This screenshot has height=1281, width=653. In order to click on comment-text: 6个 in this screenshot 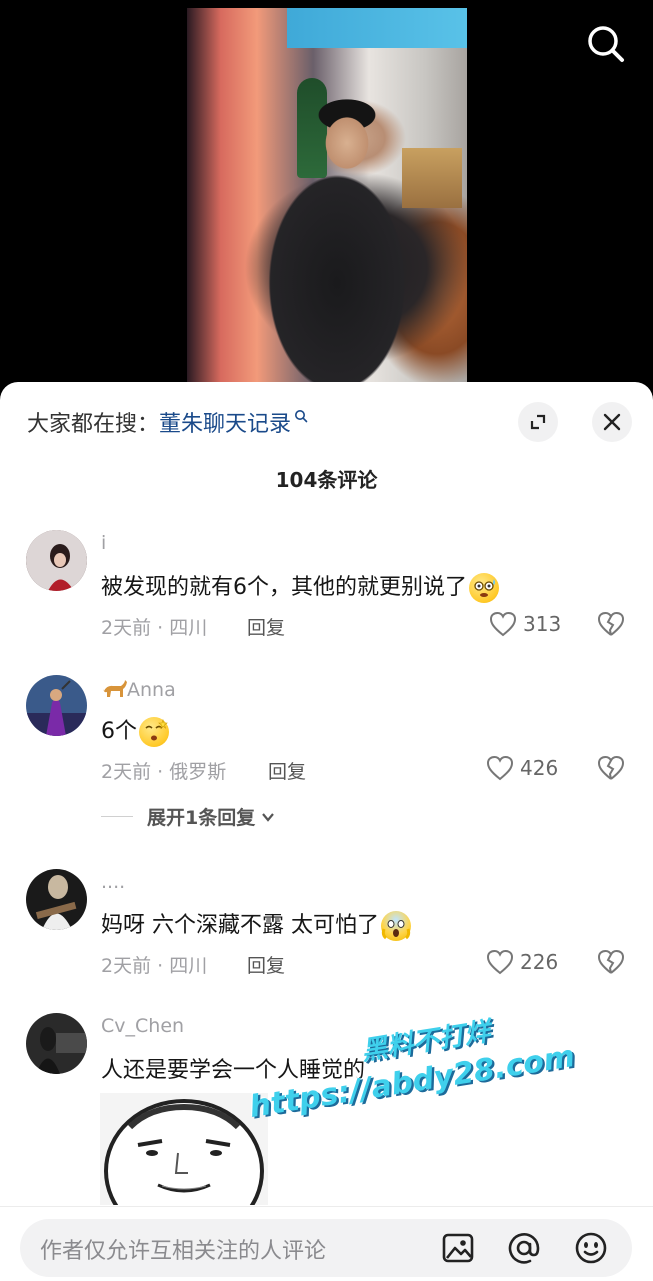, I will do `click(135, 730)`.